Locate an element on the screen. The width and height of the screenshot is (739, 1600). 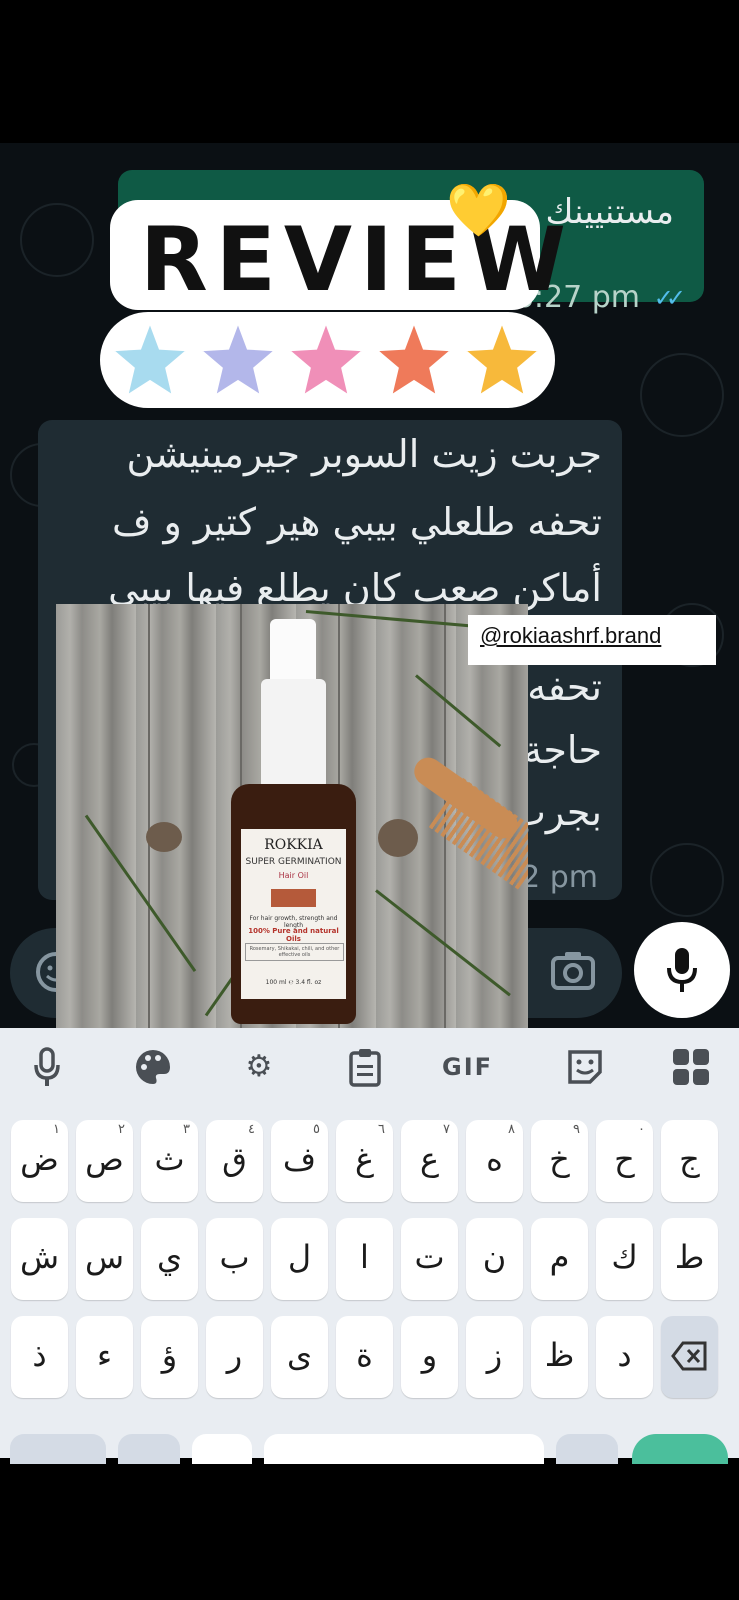
key: ٤ق is located at coordinates (234, 1161).